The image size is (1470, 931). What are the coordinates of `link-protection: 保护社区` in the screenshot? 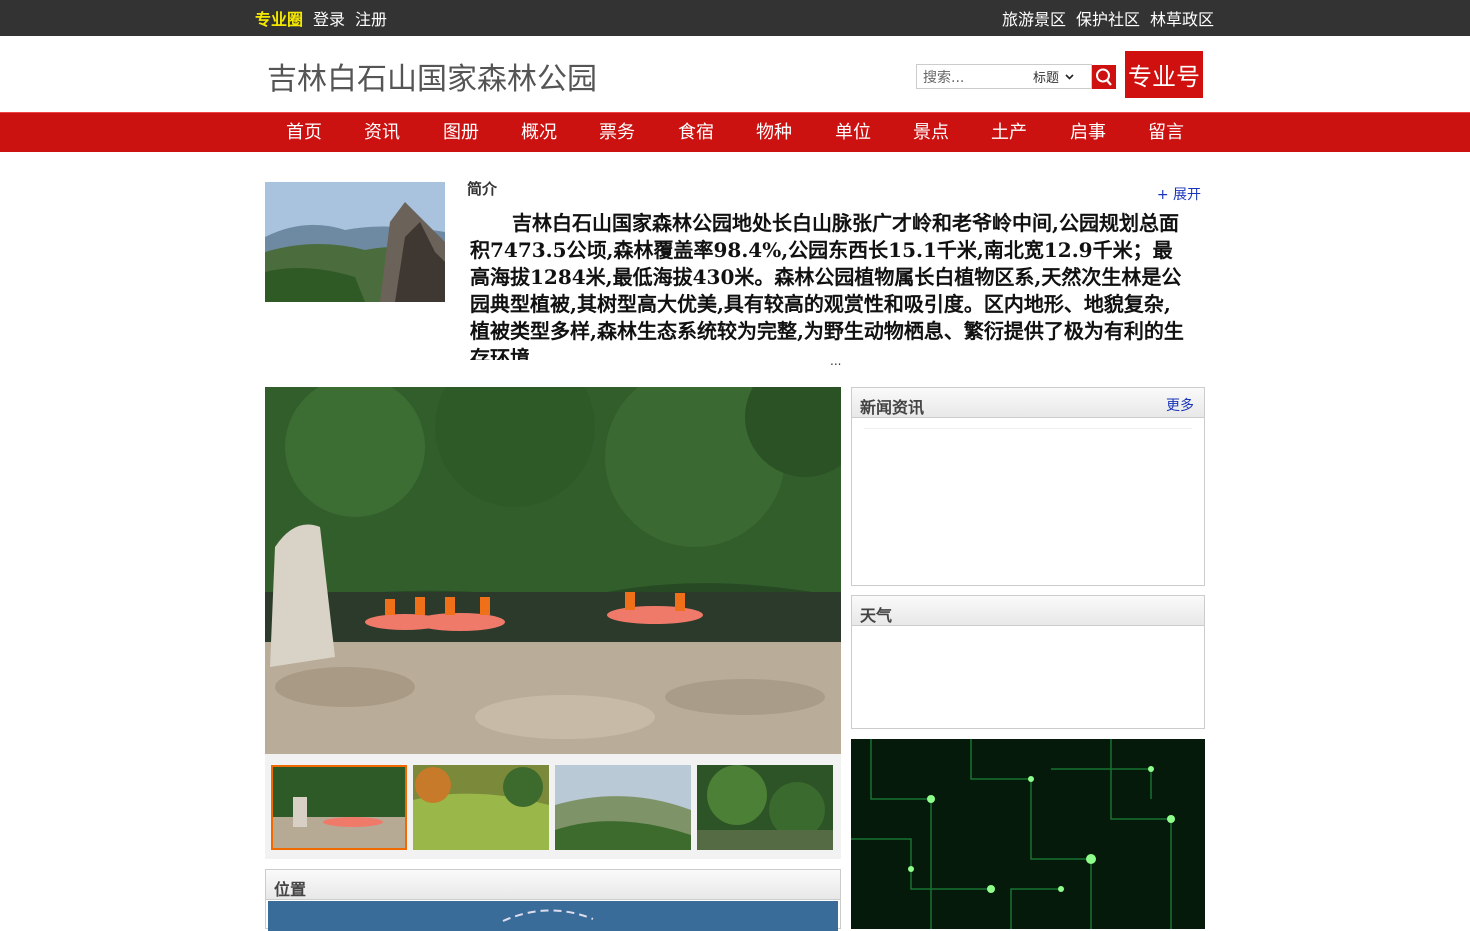 It's located at (1108, 18).